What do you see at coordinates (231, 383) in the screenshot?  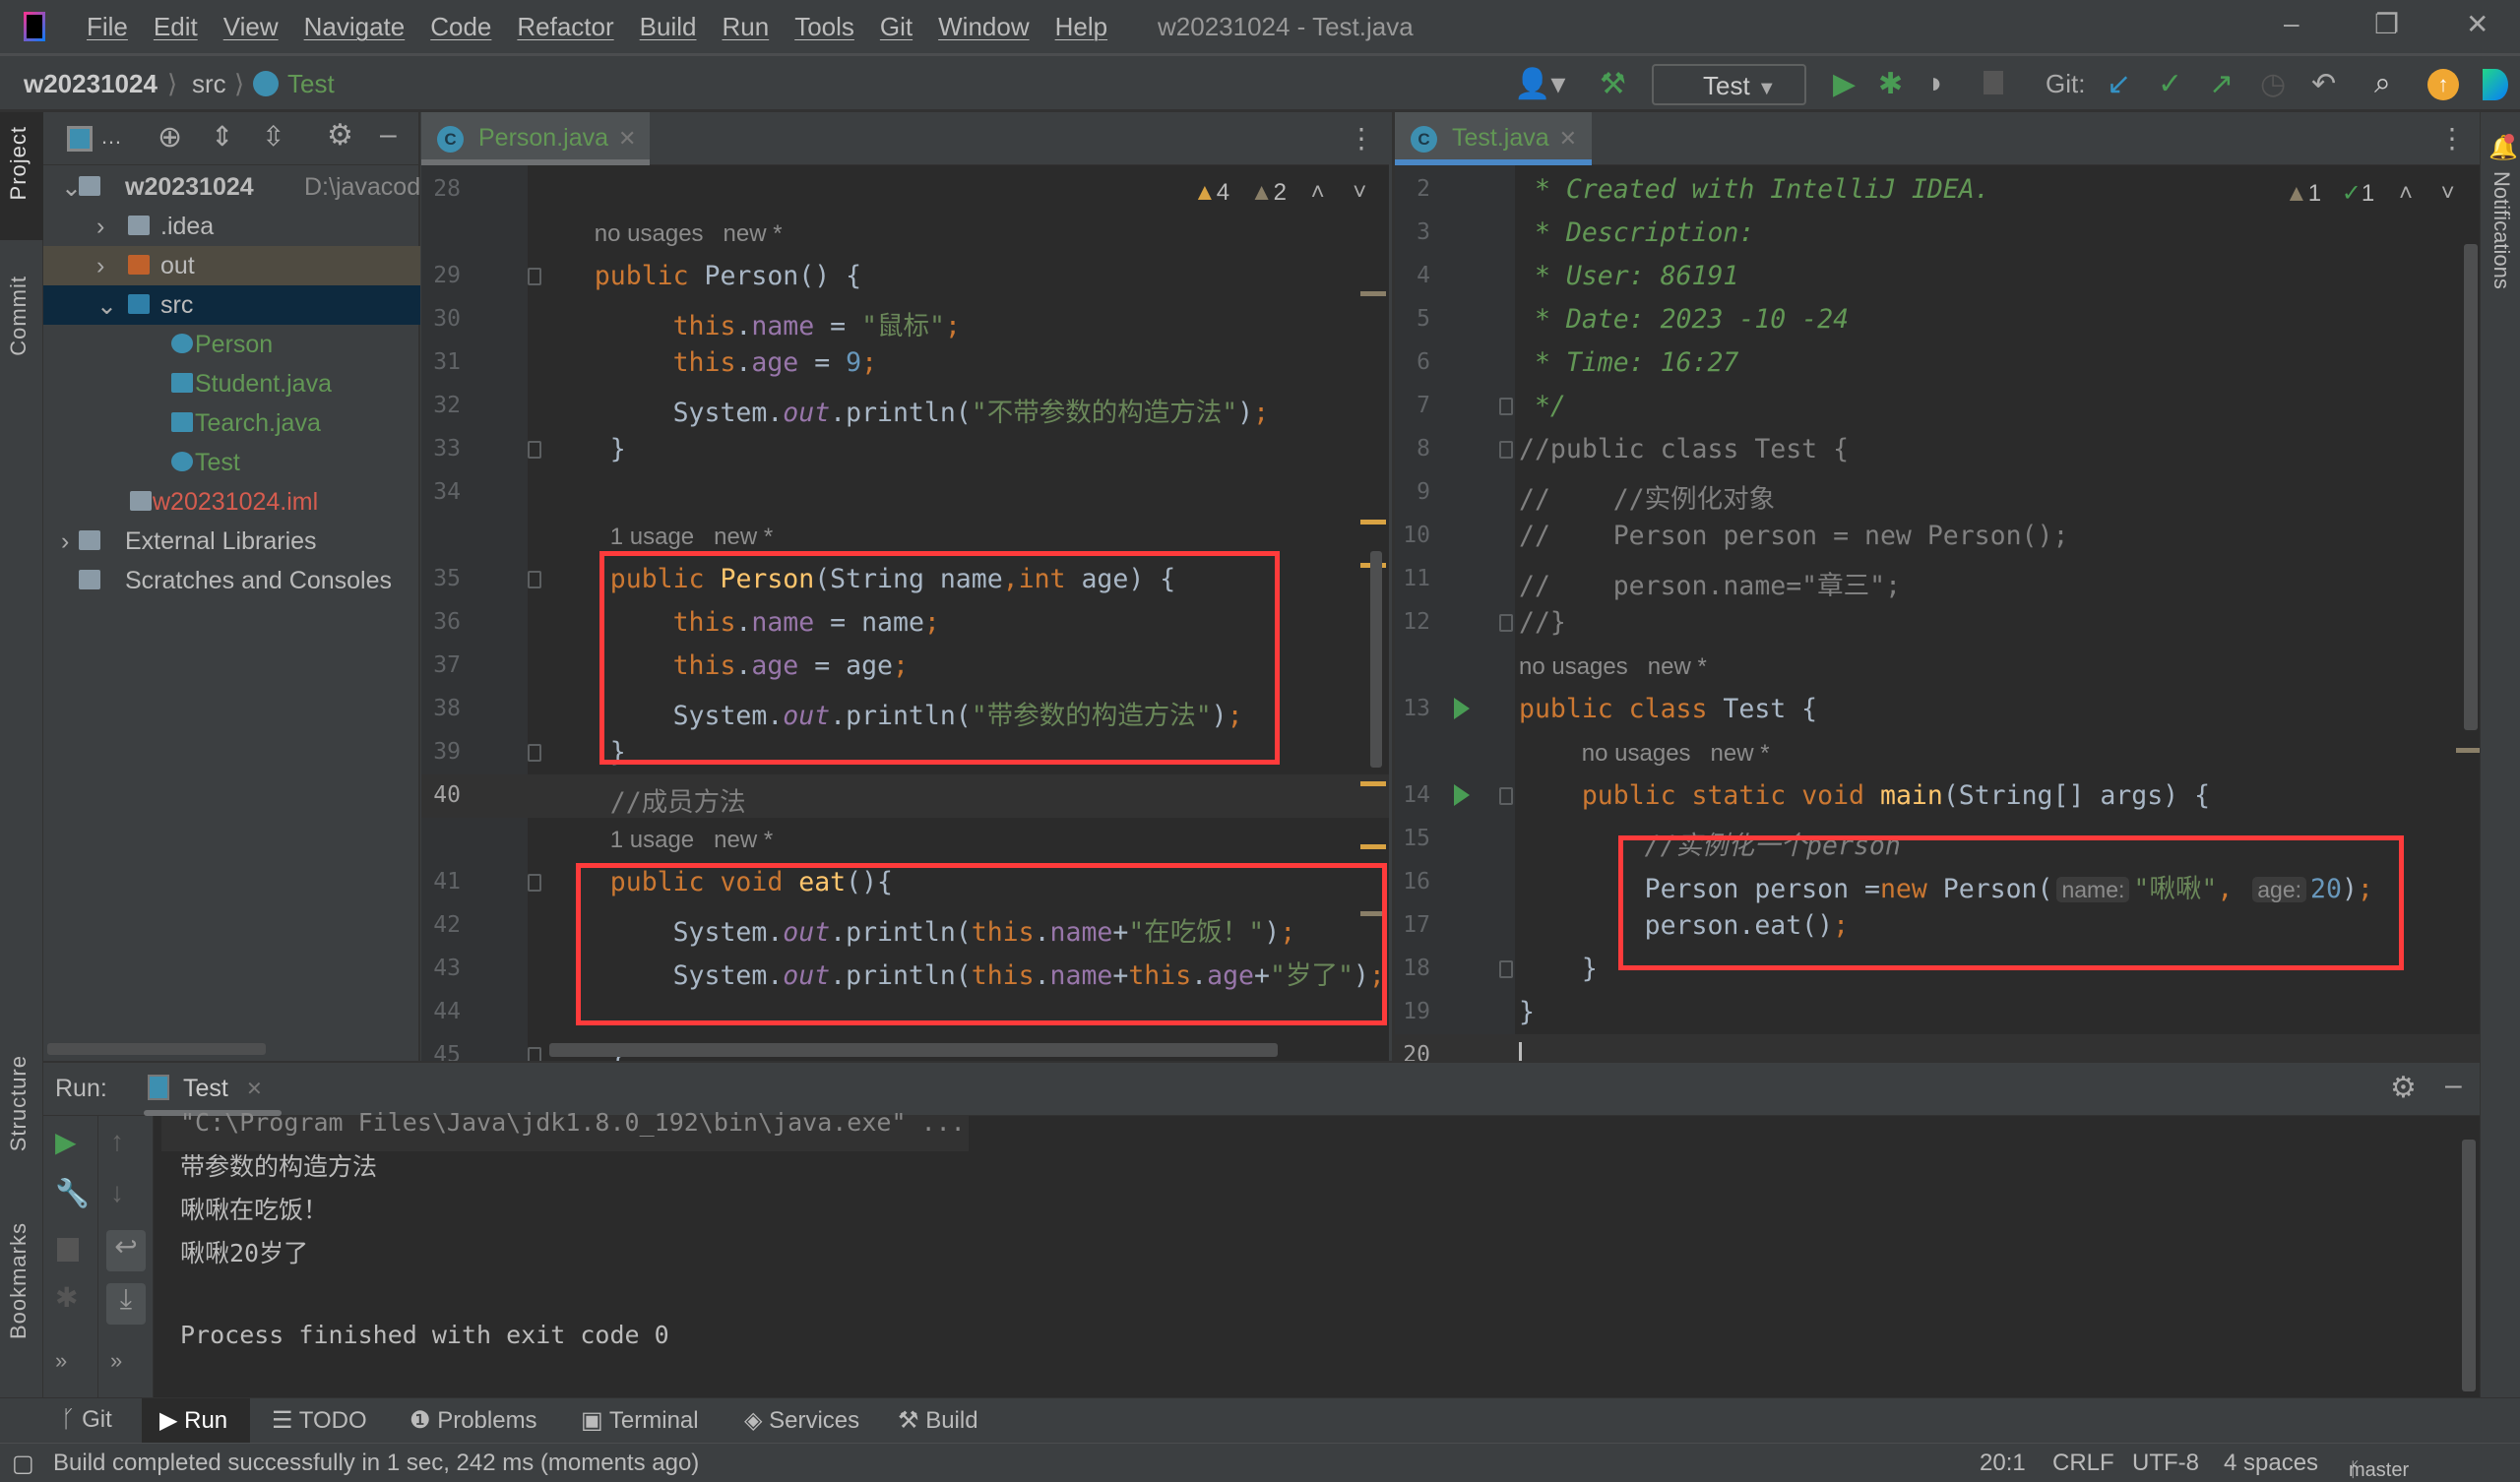 I see `tree-item: Student.java` at bounding box center [231, 383].